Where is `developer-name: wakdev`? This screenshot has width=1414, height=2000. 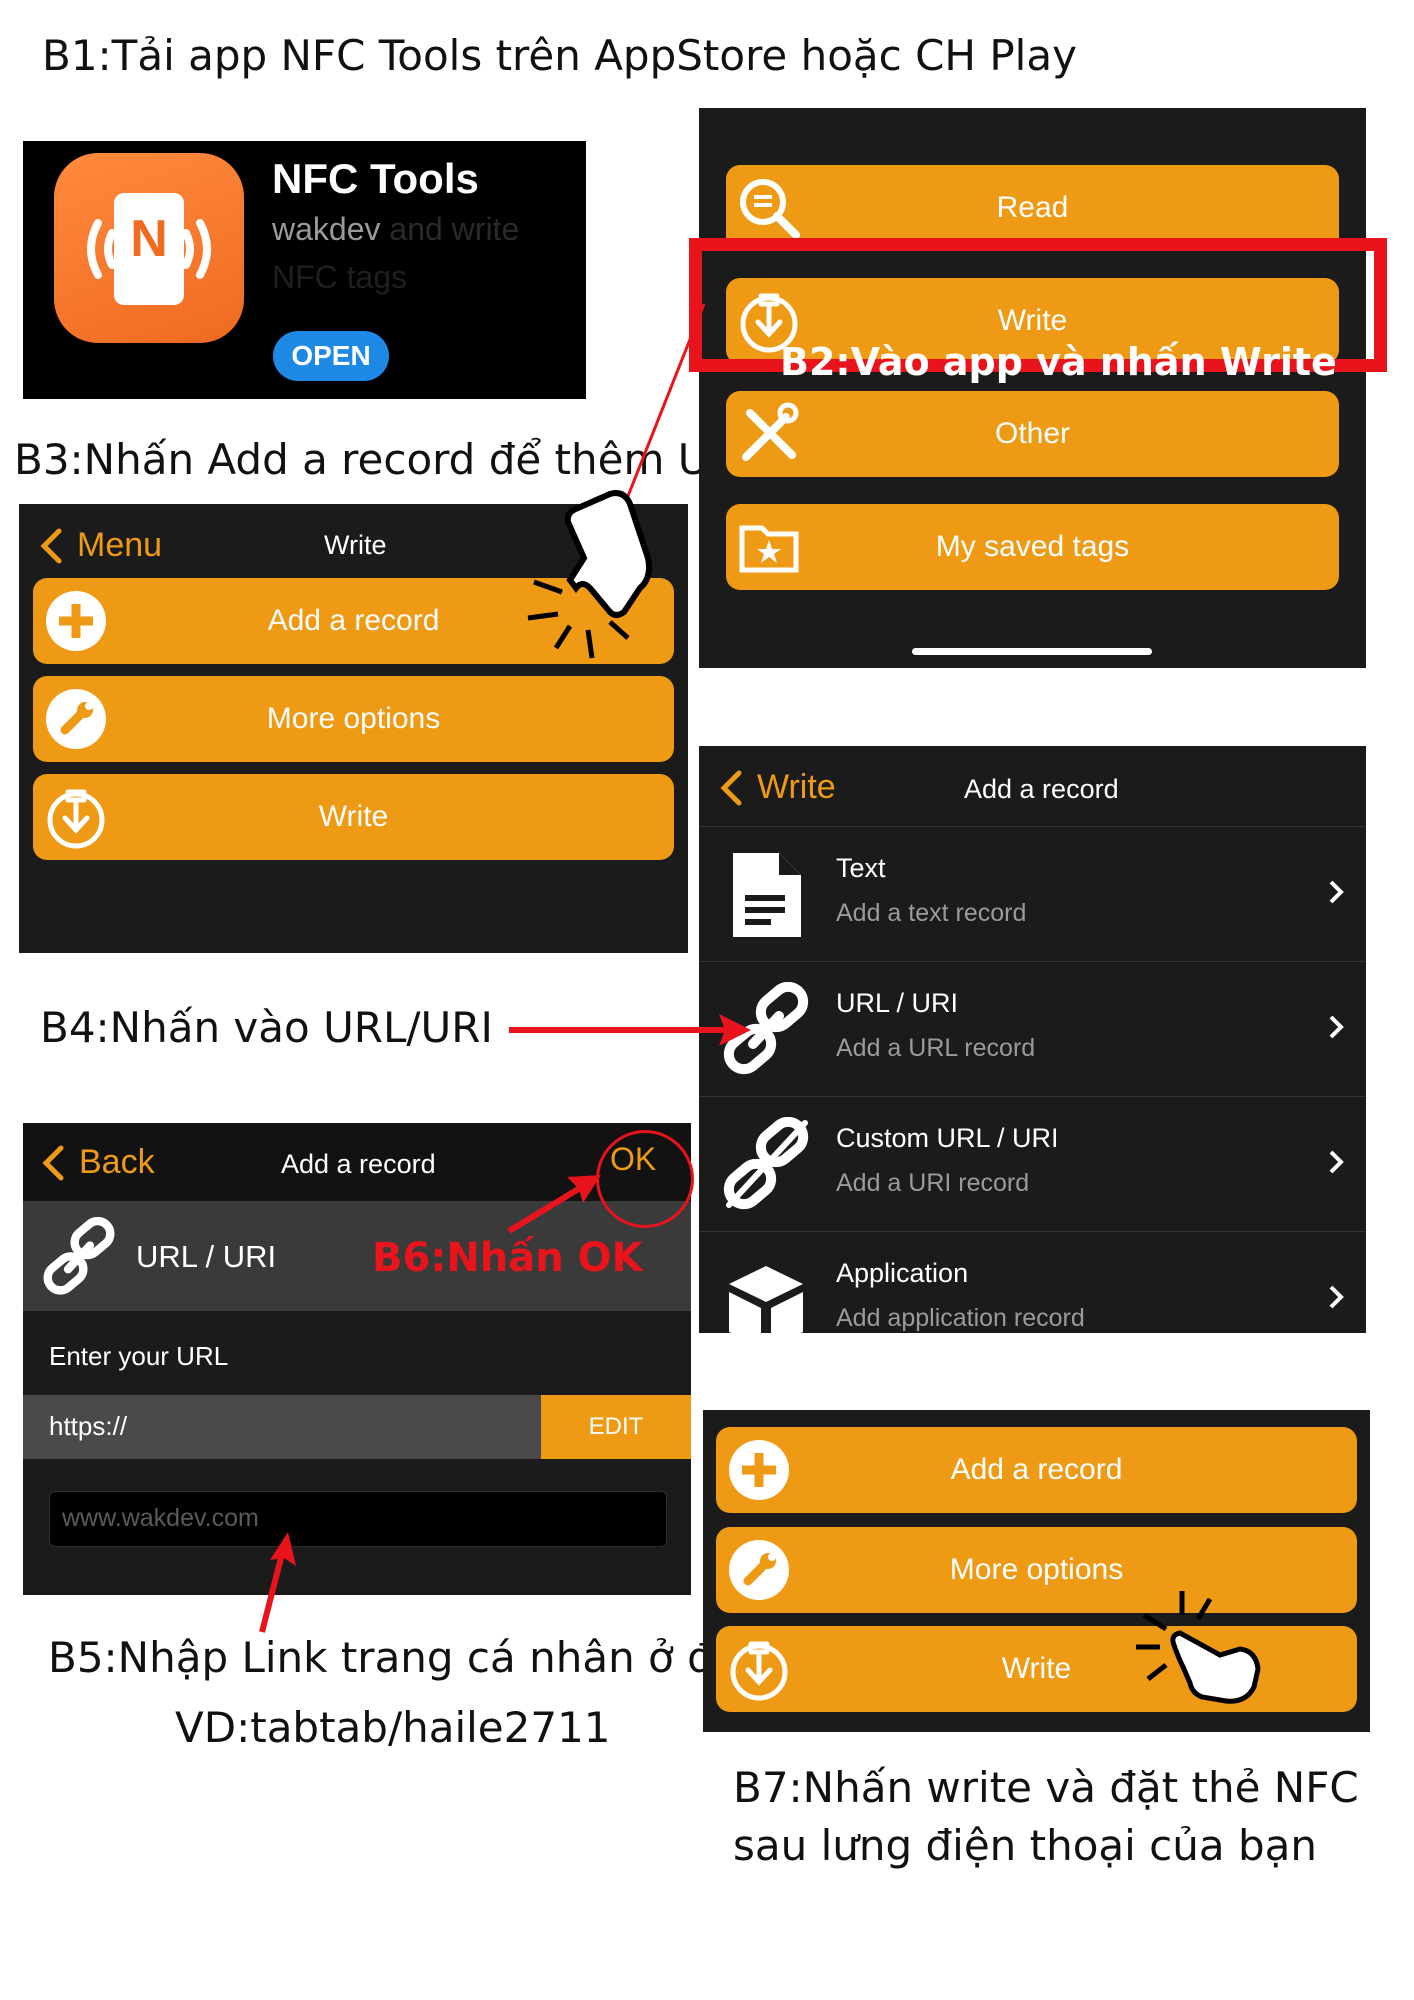 developer-name: wakdev is located at coordinates (326, 229).